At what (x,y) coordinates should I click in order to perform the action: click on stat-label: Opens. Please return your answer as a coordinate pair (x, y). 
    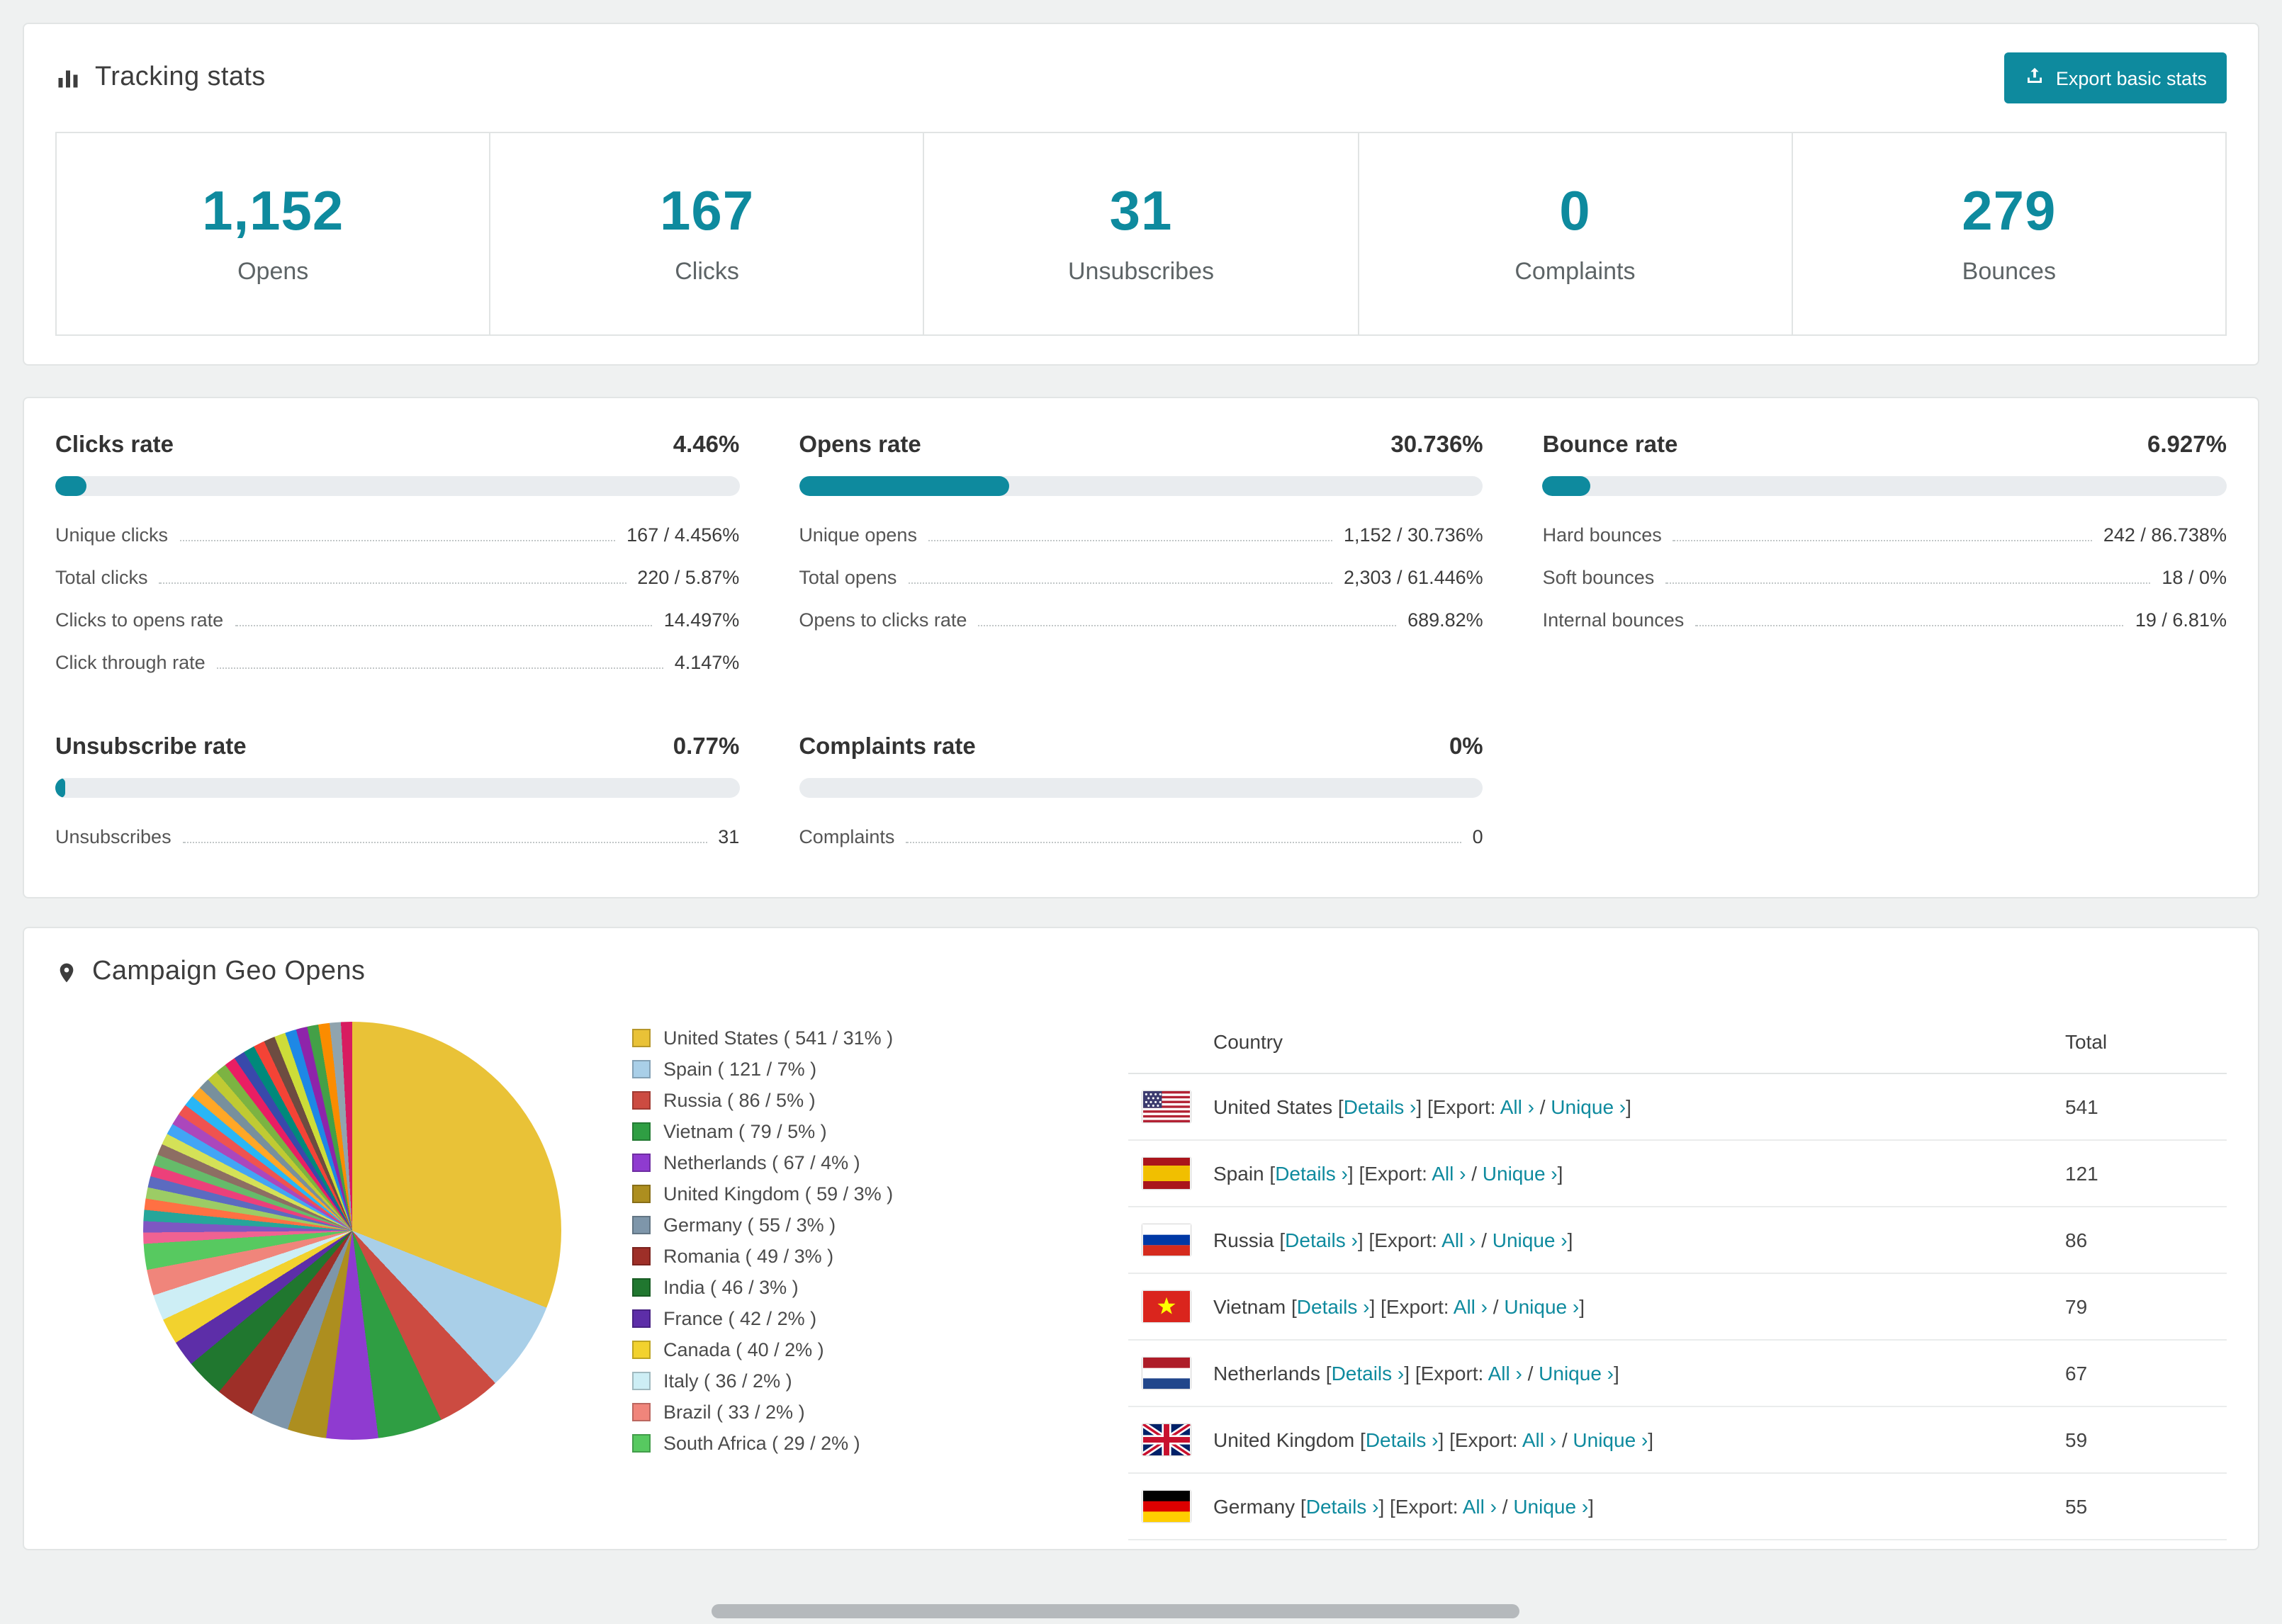
    Looking at the image, I should click on (273, 272).